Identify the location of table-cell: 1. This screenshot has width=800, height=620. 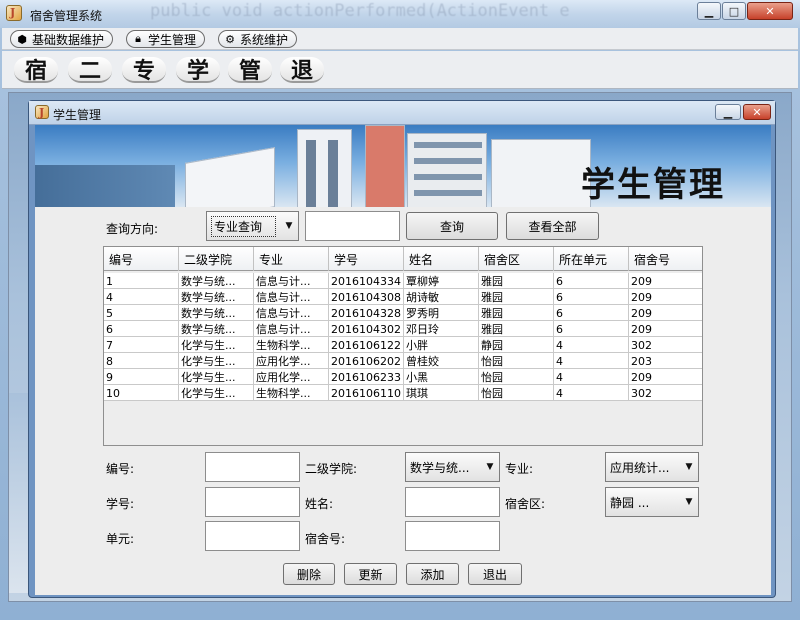
(141, 281).